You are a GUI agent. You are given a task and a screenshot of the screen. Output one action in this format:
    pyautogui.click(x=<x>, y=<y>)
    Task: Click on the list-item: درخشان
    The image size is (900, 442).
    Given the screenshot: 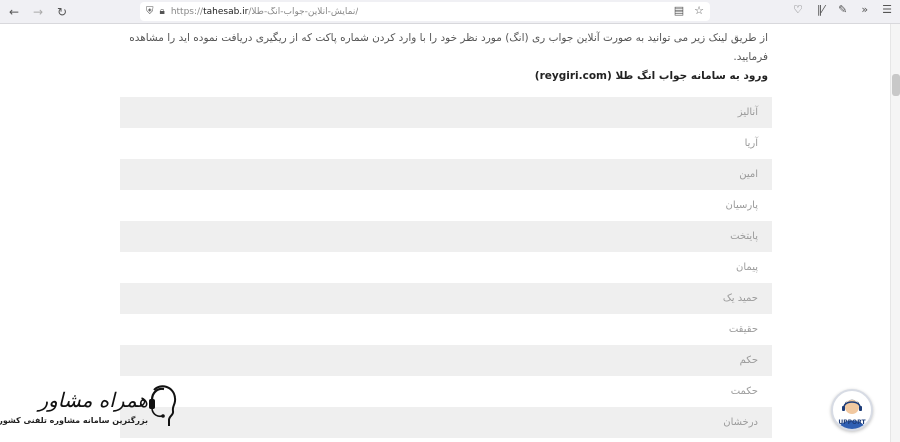 What is the action you would take?
    pyautogui.click(x=446, y=422)
    